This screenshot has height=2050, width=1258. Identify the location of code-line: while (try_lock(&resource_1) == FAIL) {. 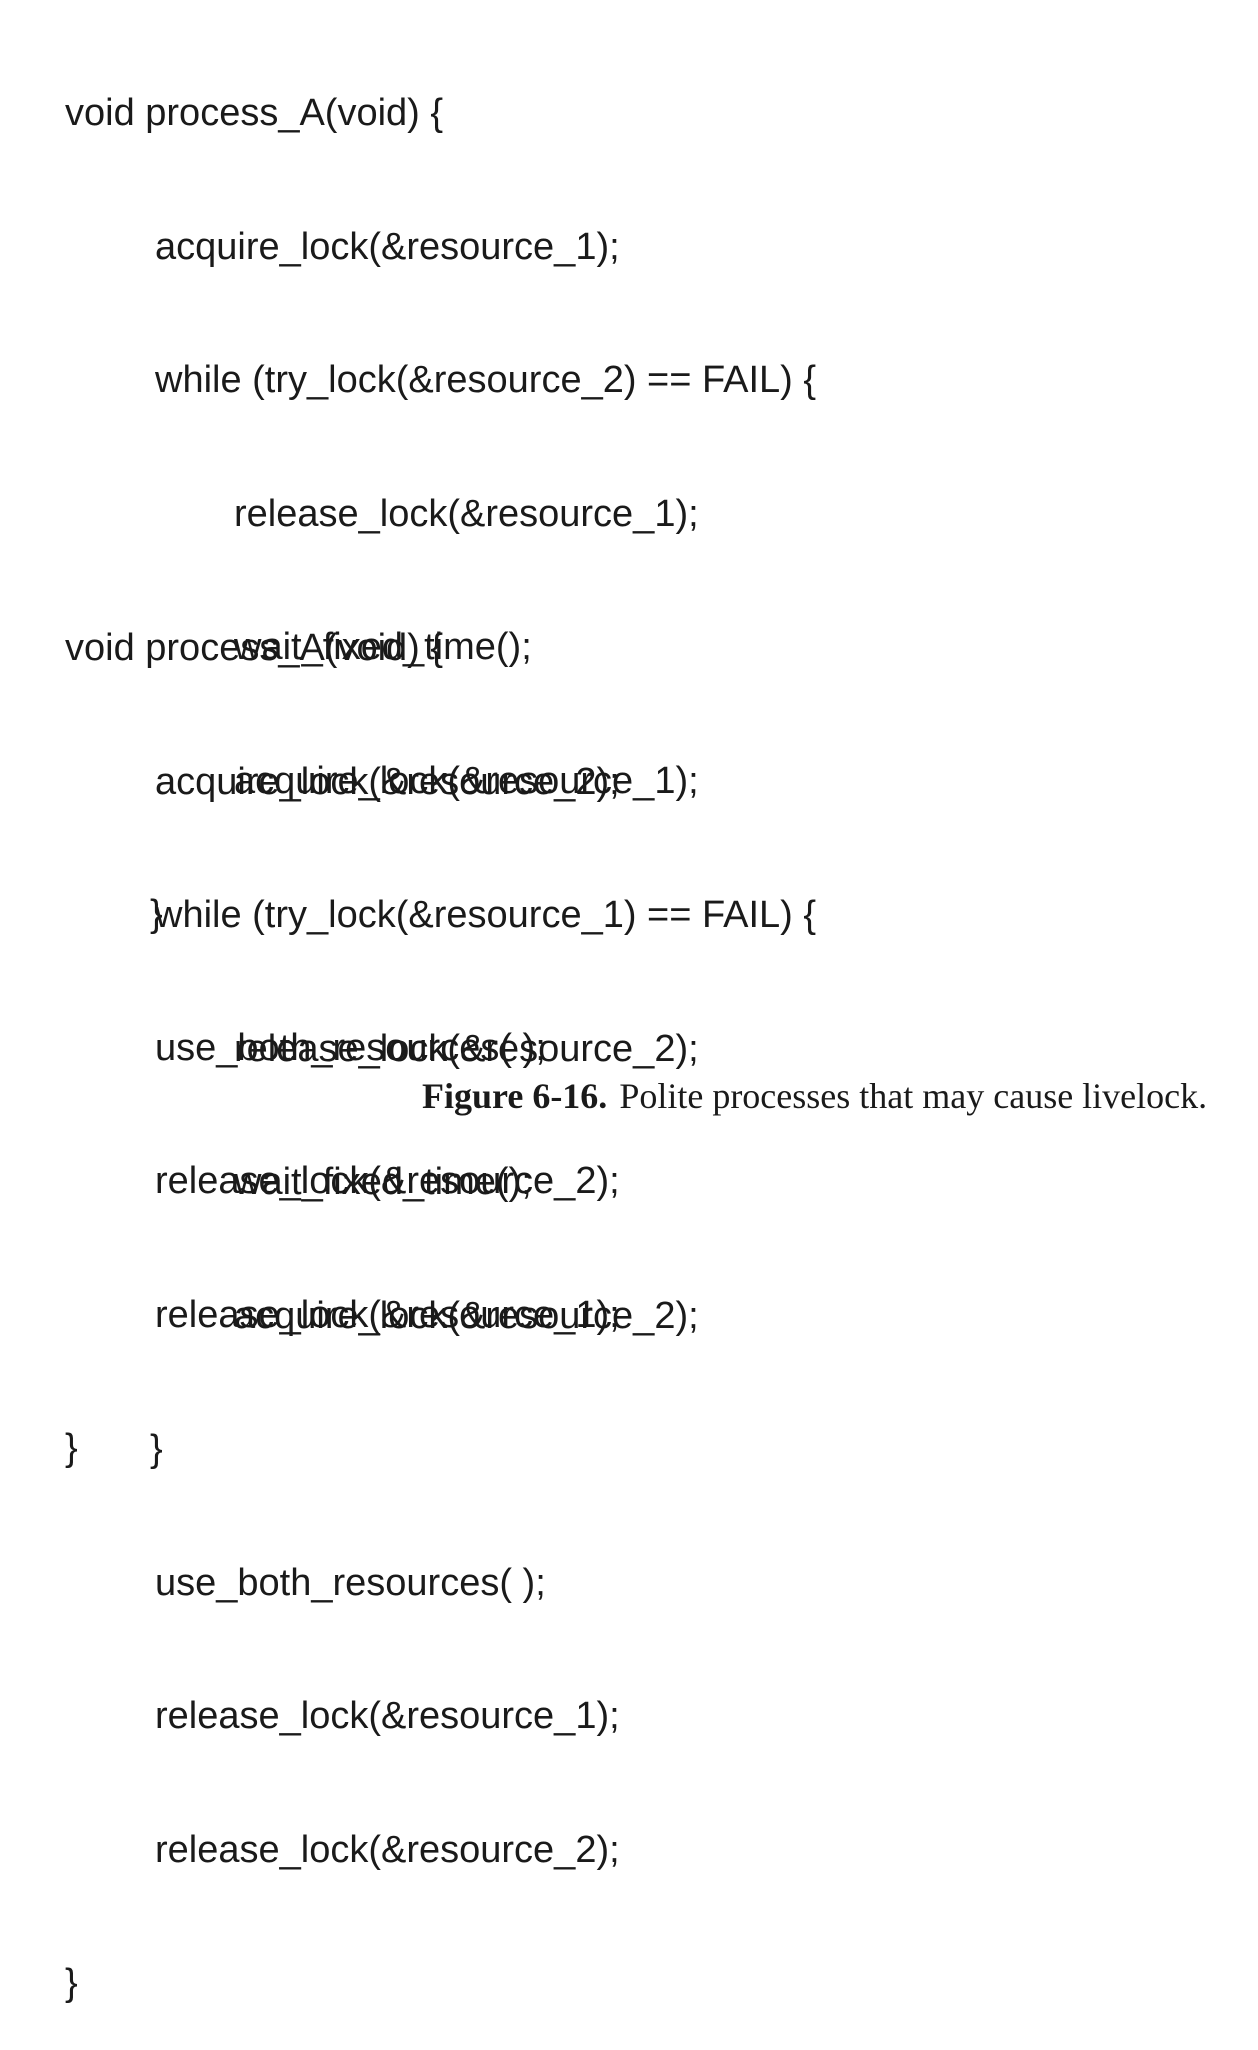
(486, 915).